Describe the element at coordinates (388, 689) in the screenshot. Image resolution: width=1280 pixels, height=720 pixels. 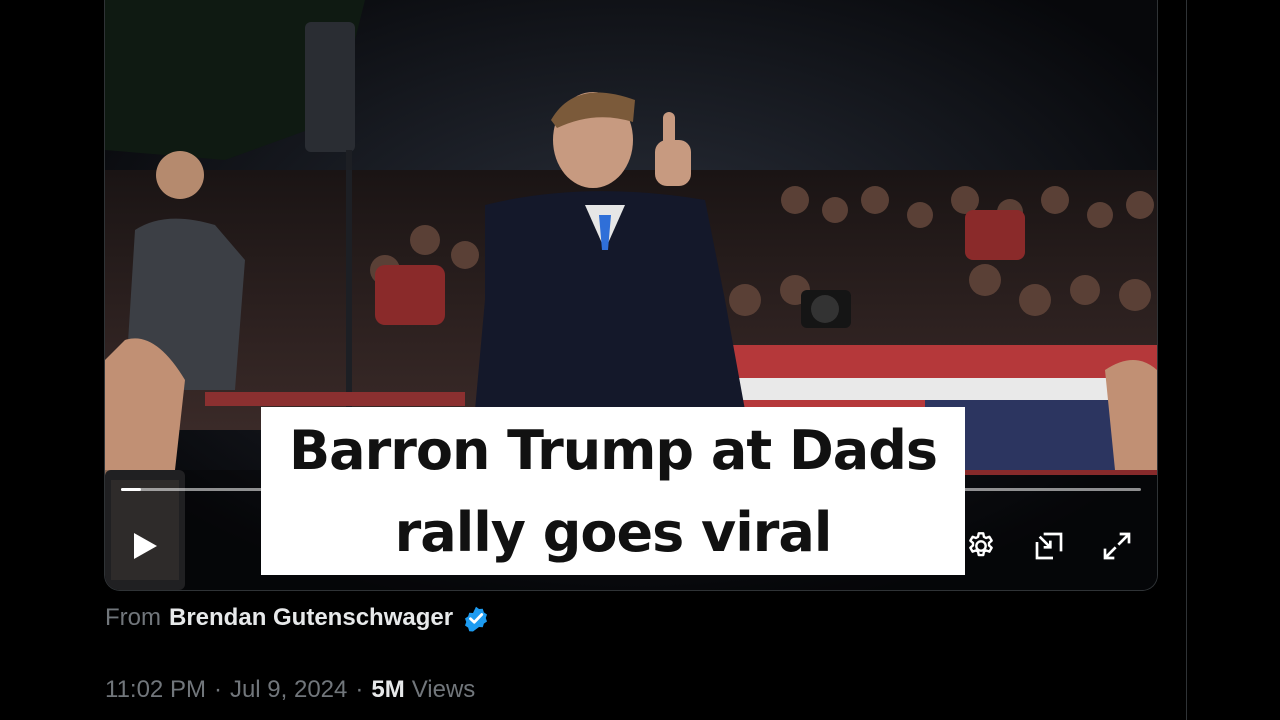
I see `views-count: 5M` at that location.